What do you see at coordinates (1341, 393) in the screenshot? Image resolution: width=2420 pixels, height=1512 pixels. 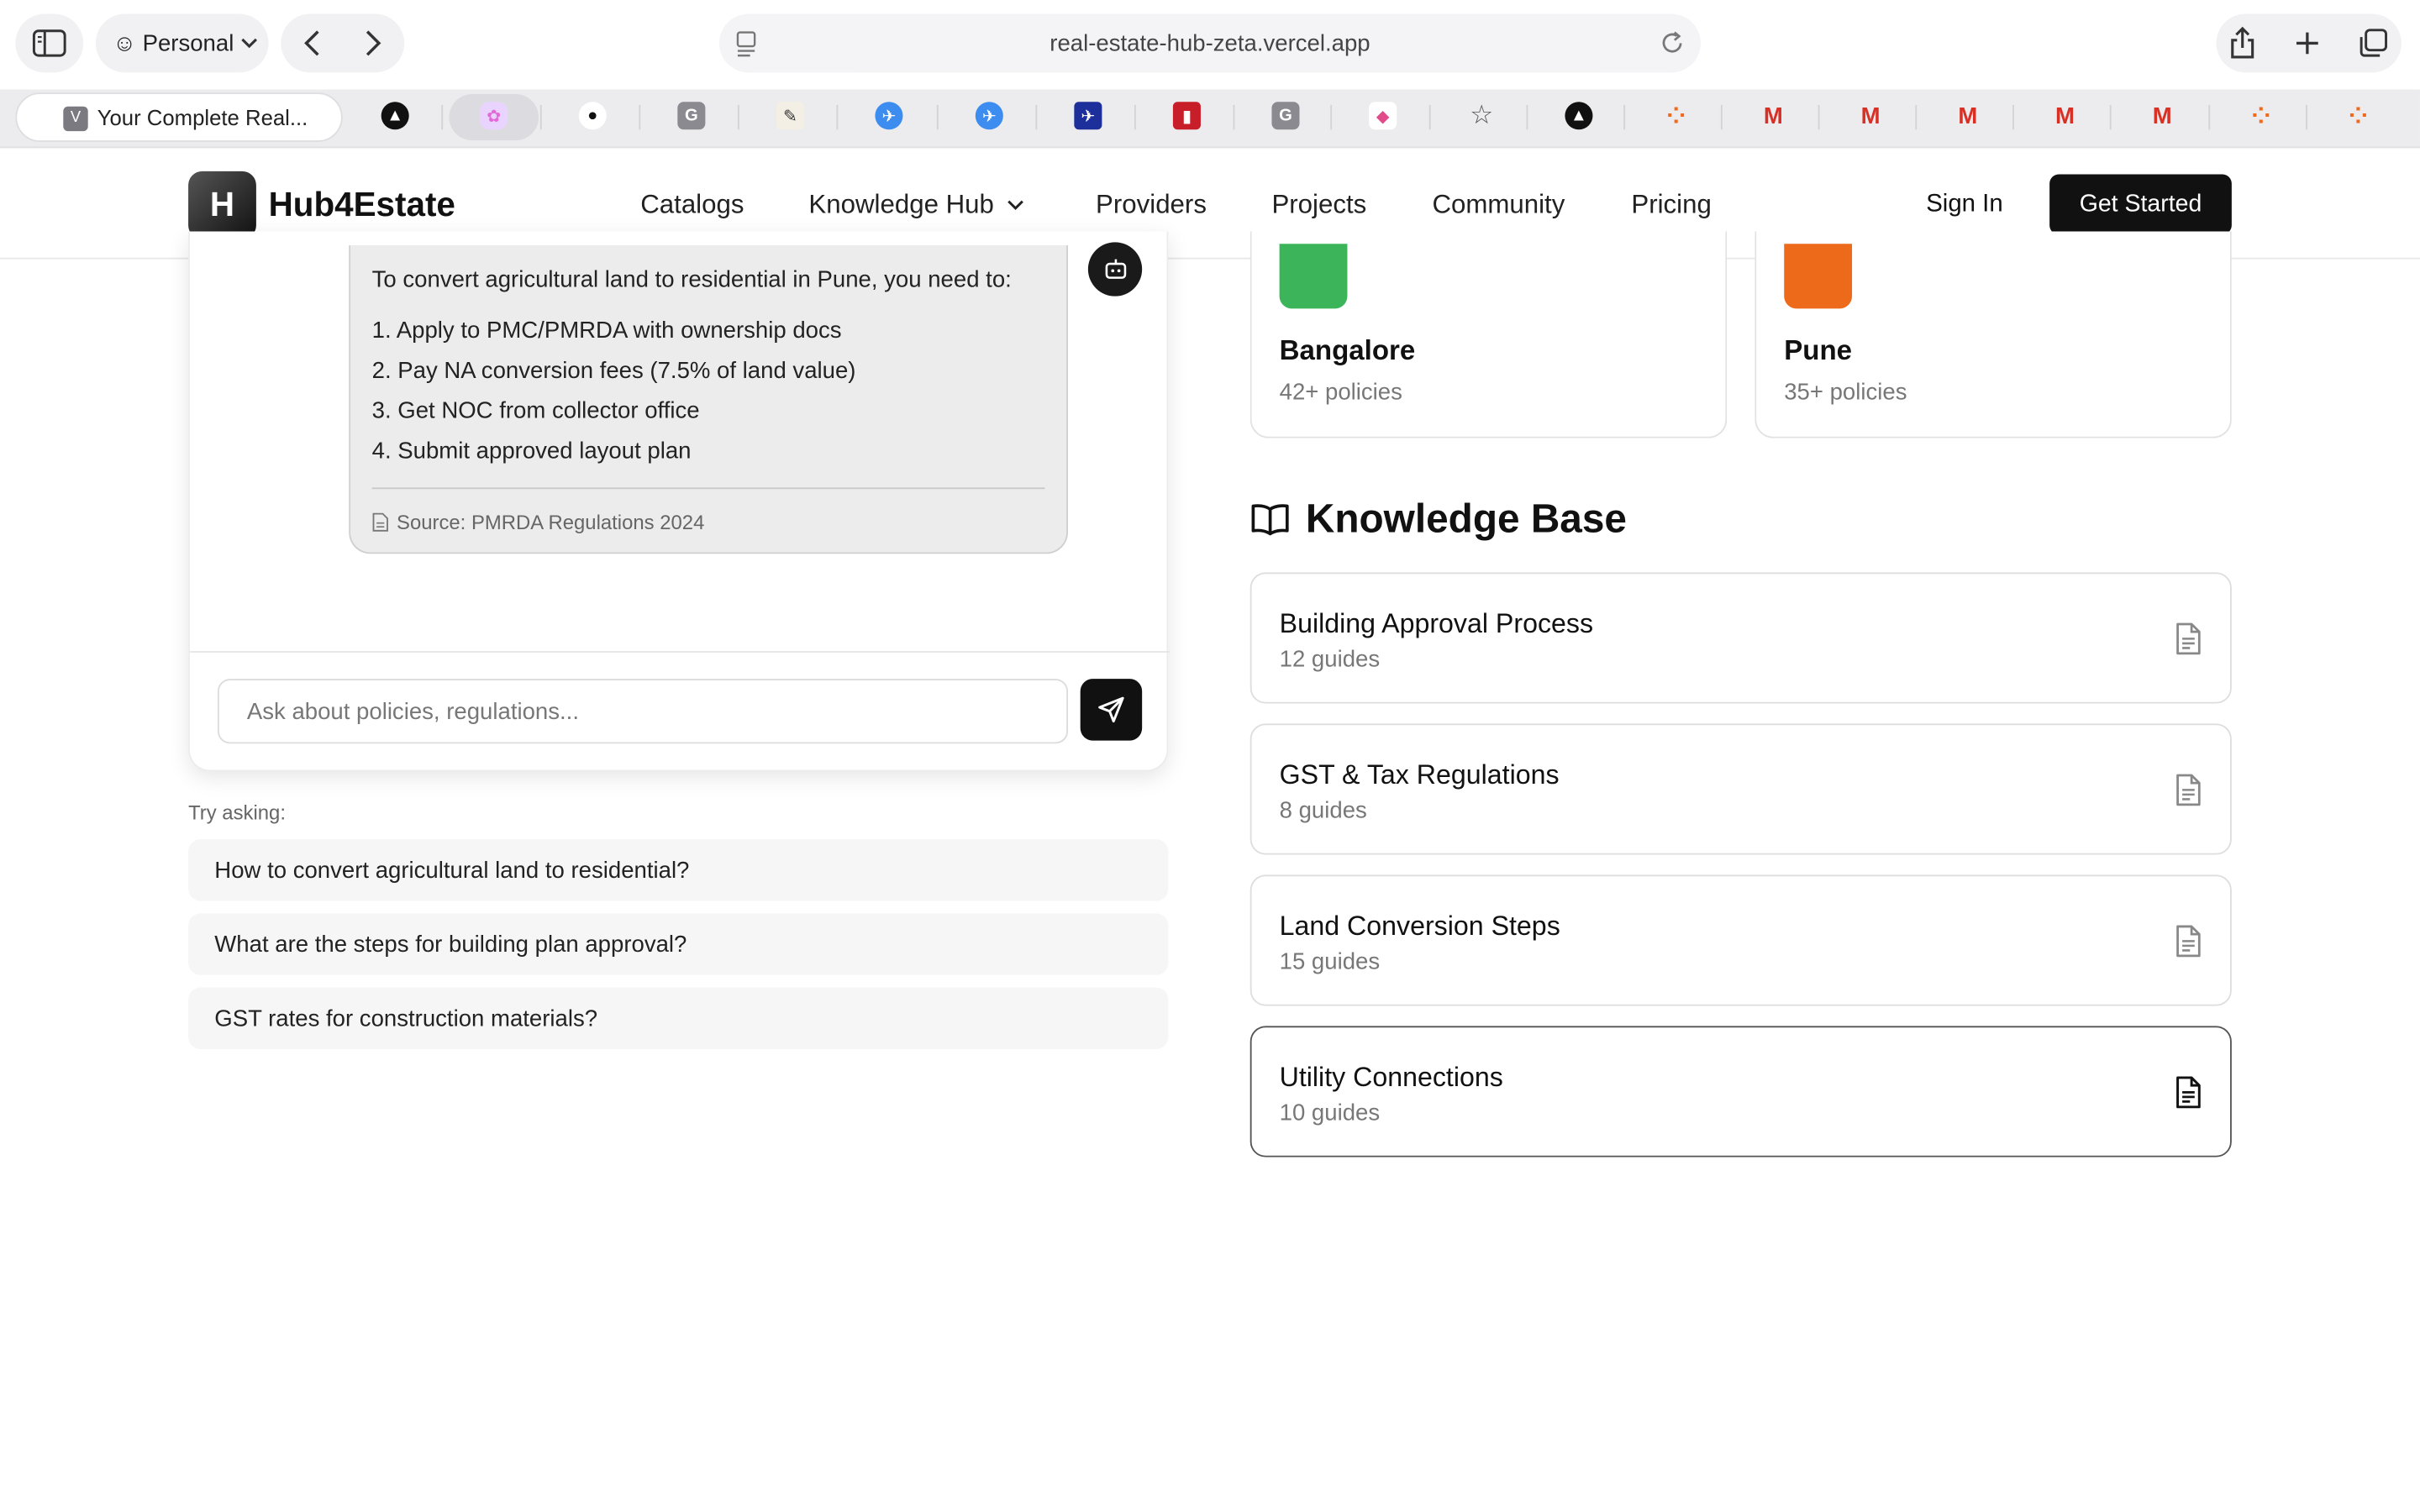 I see `city-policy-count: 42+ policies` at bounding box center [1341, 393].